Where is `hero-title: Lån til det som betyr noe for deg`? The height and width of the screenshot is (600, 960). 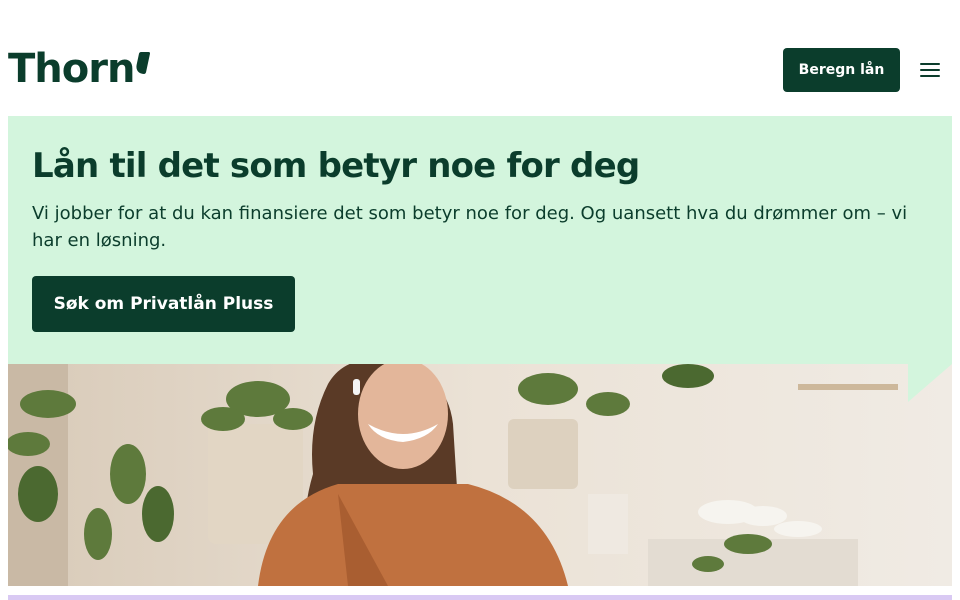
hero-title: Lån til det som betyr noe for deg is located at coordinates (336, 166).